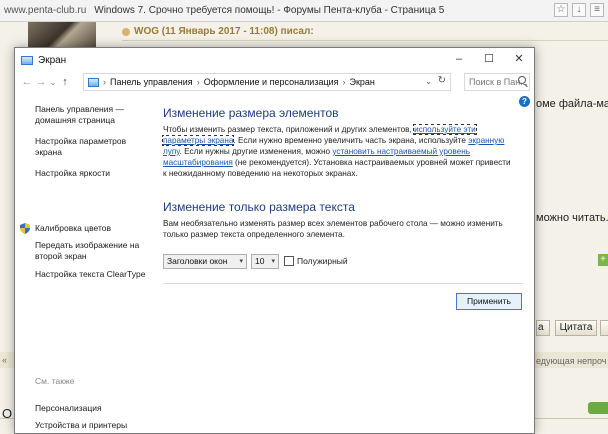 The width and height of the screenshot is (608, 434). I want to click on chevron-left-icon: «, so click(4, 360).